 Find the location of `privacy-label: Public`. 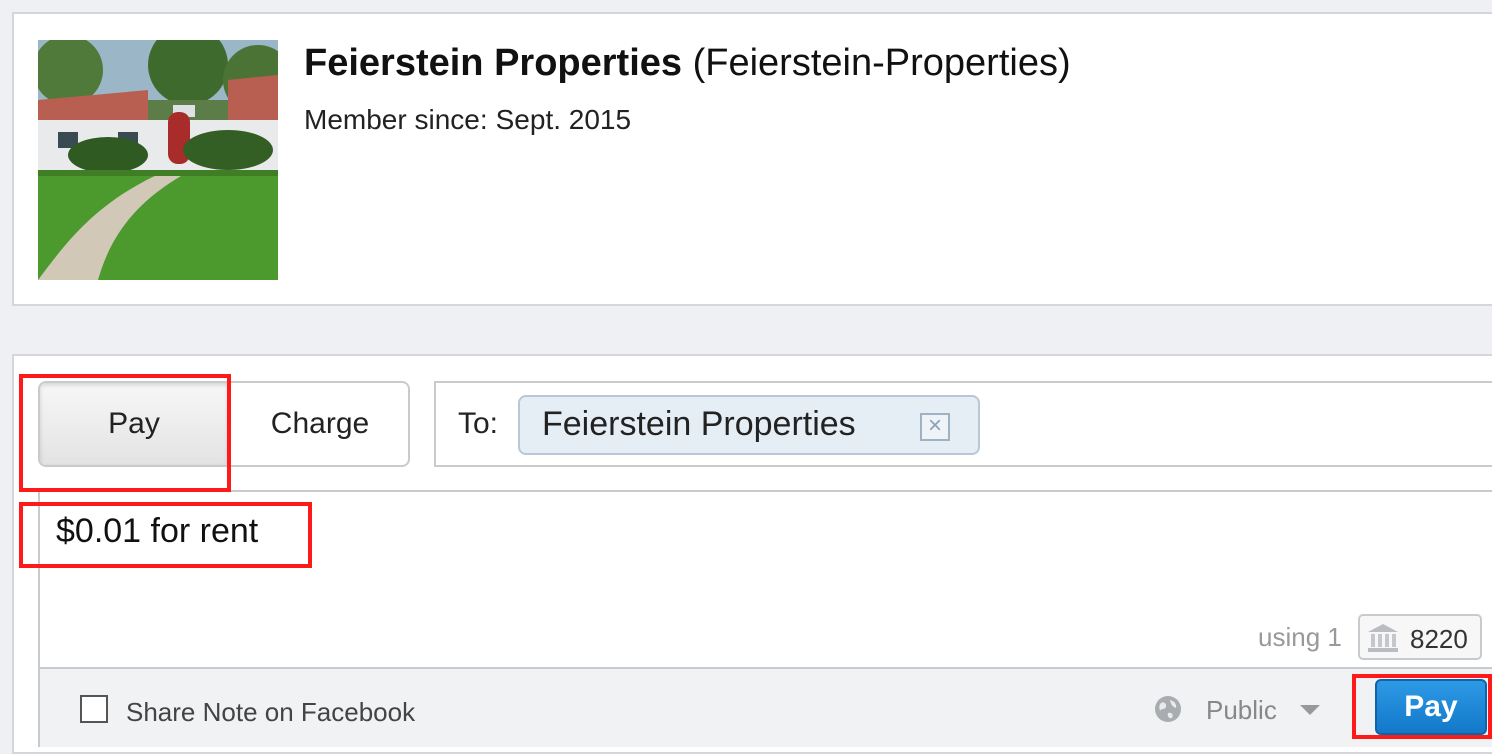

privacy-label: Public is located at coordinates (1241, 710).